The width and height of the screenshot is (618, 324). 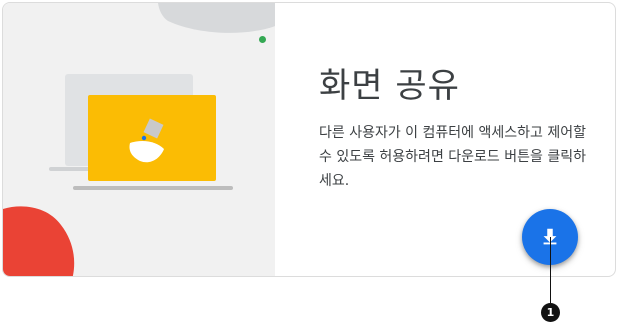 What do you see at coordinates (389, 86) in the screenshot?
I see `page-title: 화면 공유` at bounding box center [389, 86].